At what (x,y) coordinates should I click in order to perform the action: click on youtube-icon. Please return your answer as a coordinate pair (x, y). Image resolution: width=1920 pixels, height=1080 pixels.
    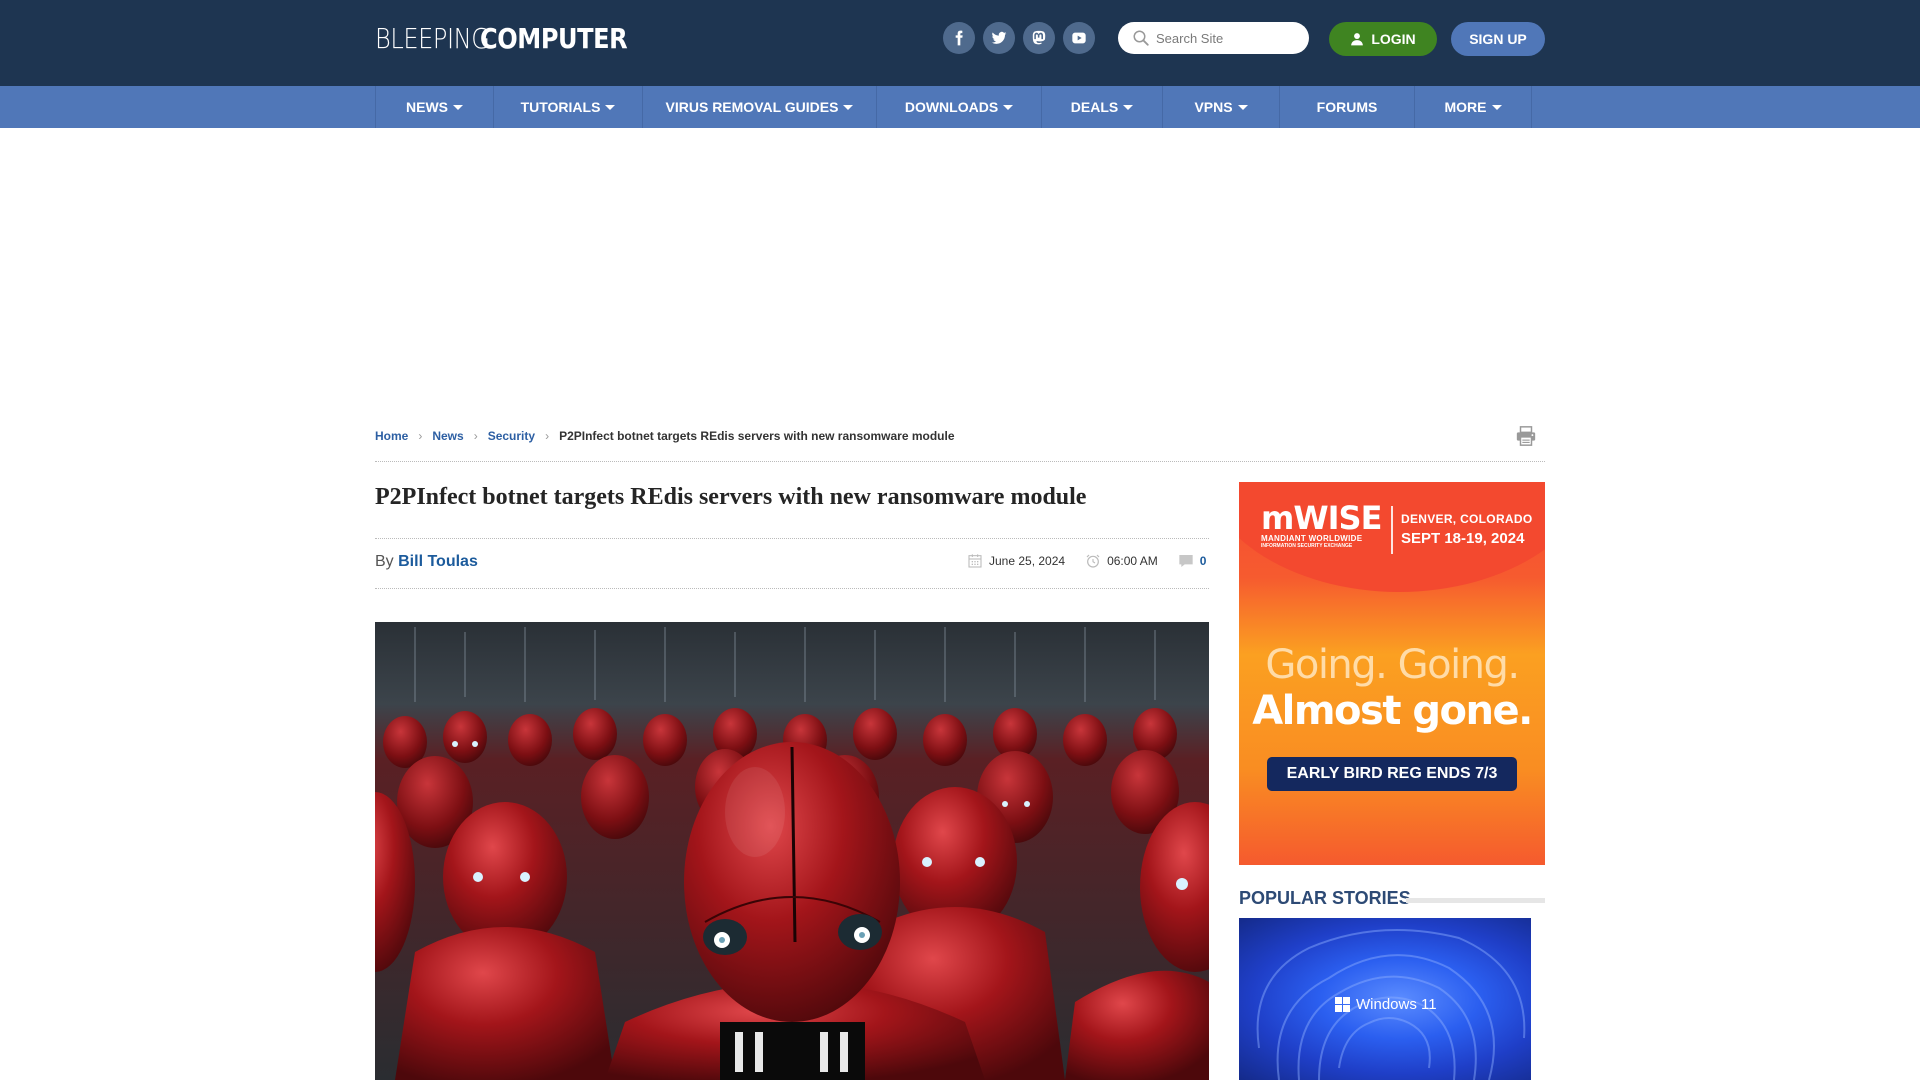
    Looking at the image, I should click on (1079, 38).